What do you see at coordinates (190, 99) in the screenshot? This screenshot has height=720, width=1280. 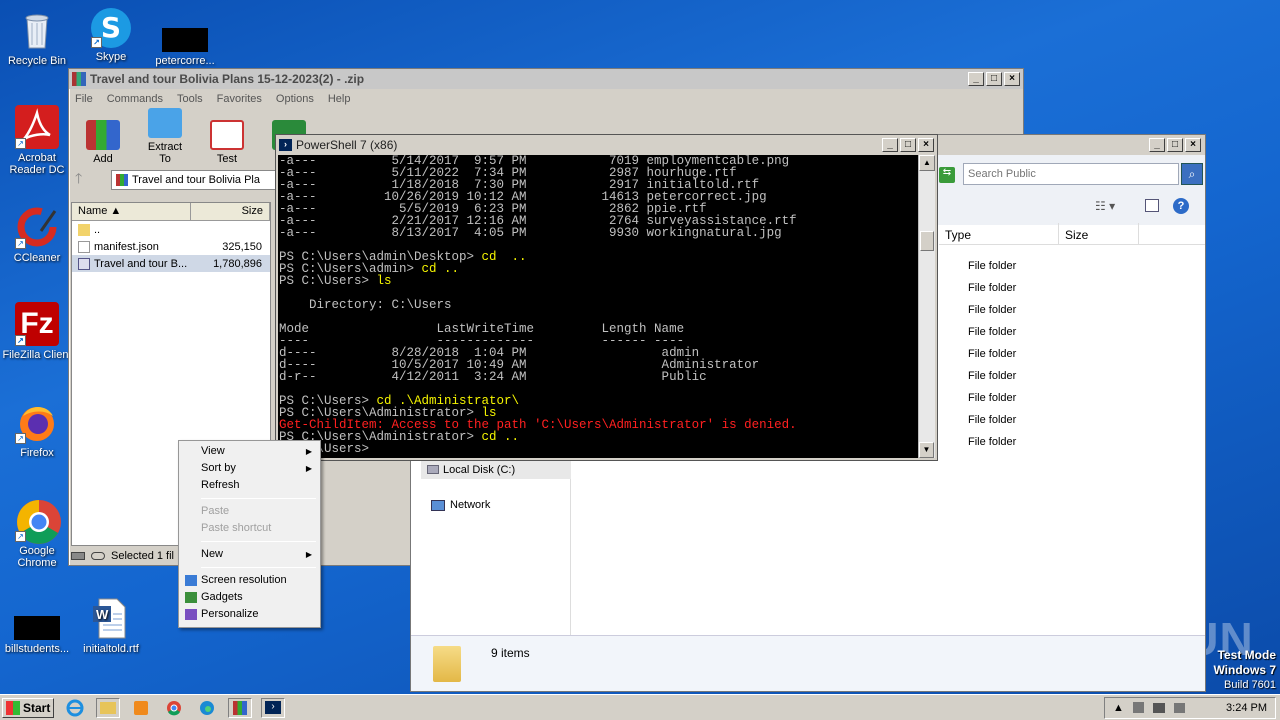 I see `menu-tools: Tools` at bounding box center [190, 99].